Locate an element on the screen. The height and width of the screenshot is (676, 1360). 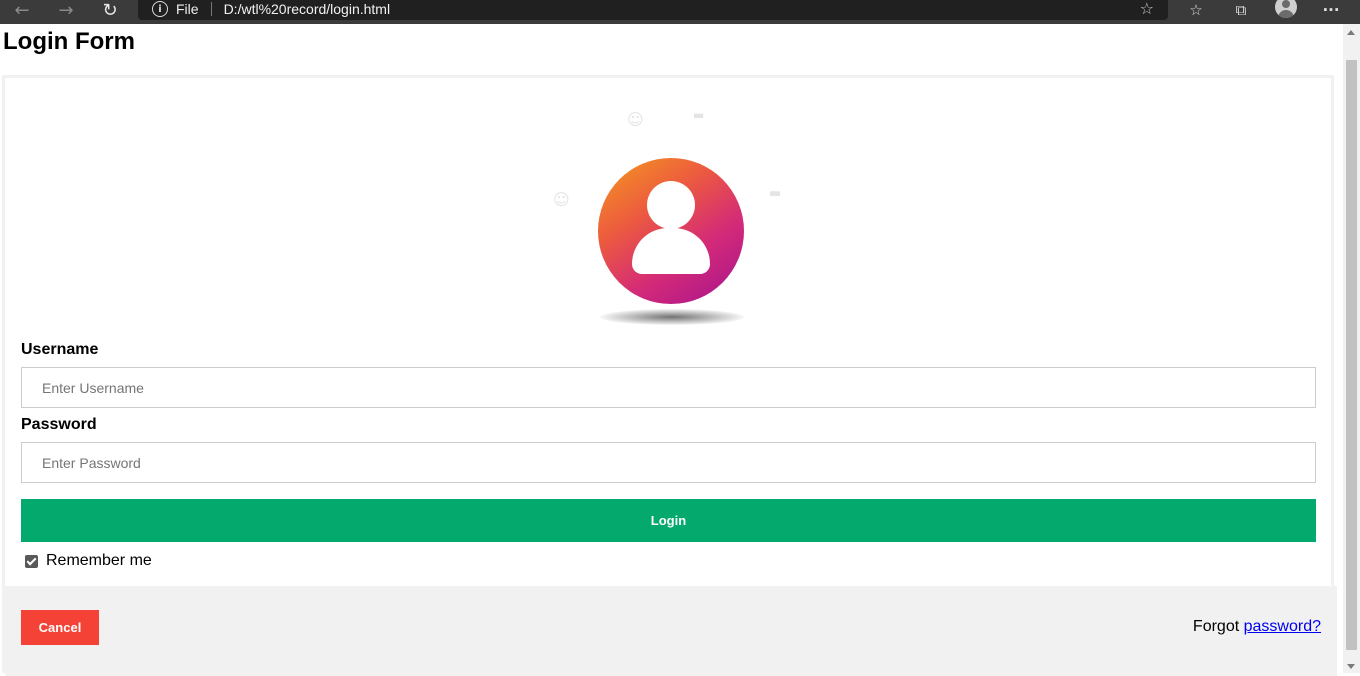
scrollbar-thumb is located at coordinates (1351, 355).